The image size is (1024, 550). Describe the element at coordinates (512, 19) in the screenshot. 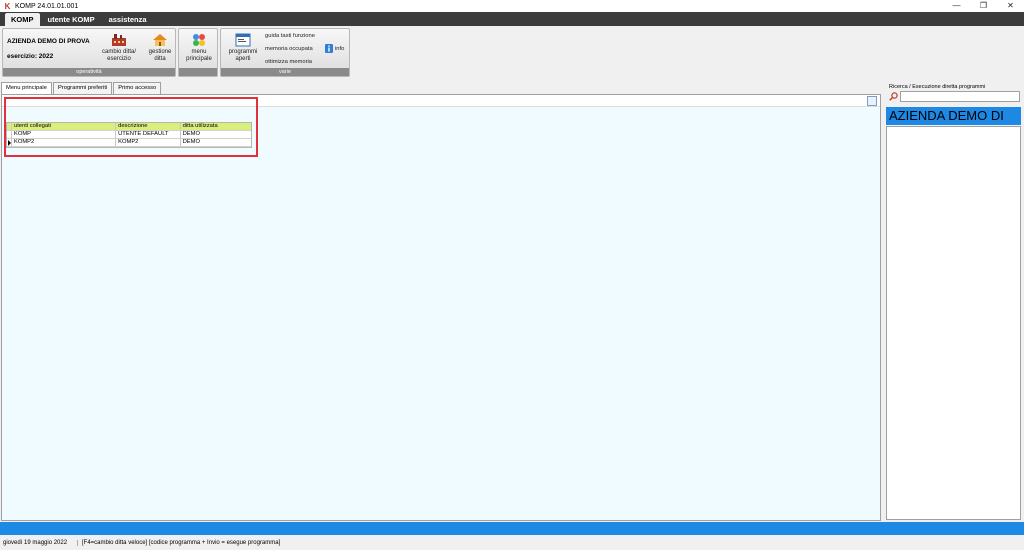

I see `ribbon-tab-strip: KOMP utente KOMP assistenza` at that location.